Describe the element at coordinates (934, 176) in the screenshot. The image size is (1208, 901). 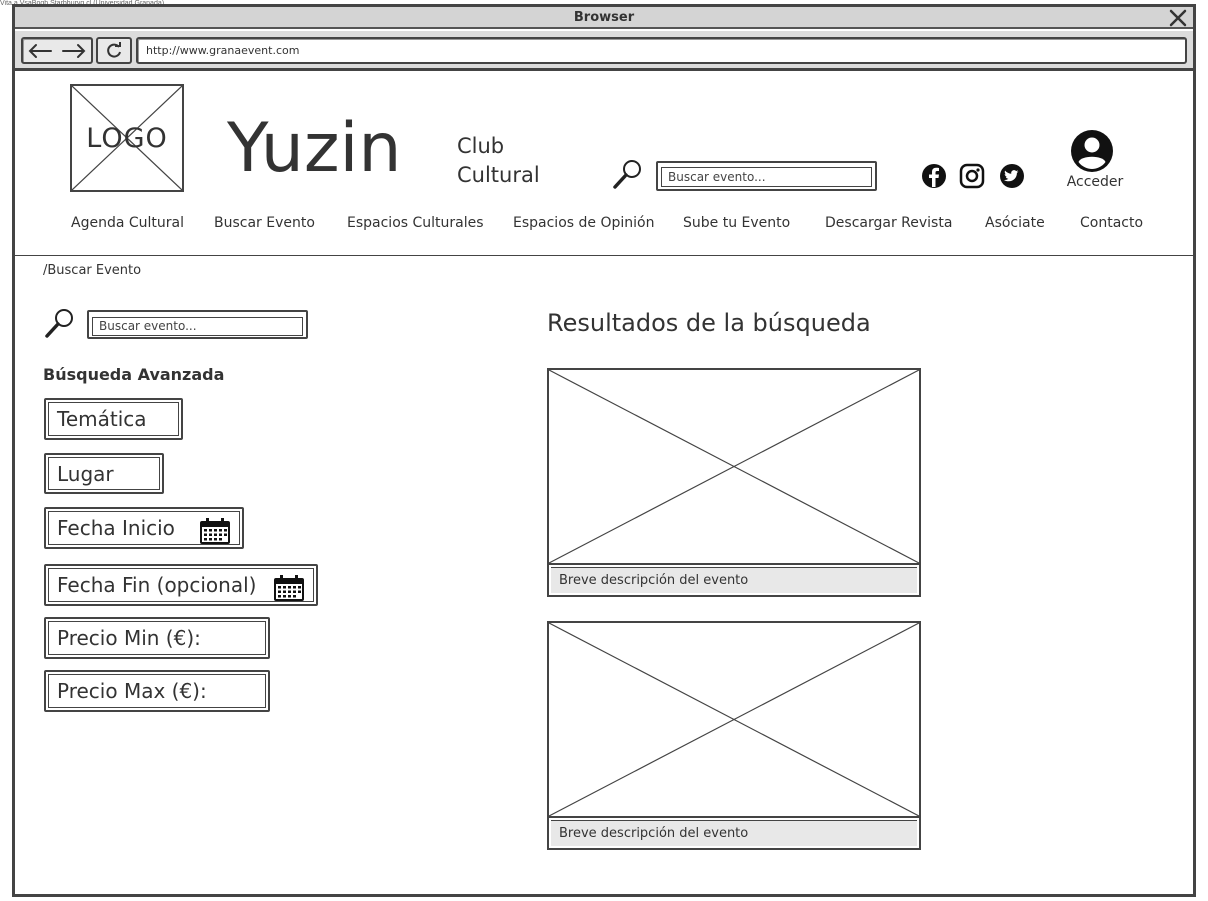
I see `facebook-icon` at that location.